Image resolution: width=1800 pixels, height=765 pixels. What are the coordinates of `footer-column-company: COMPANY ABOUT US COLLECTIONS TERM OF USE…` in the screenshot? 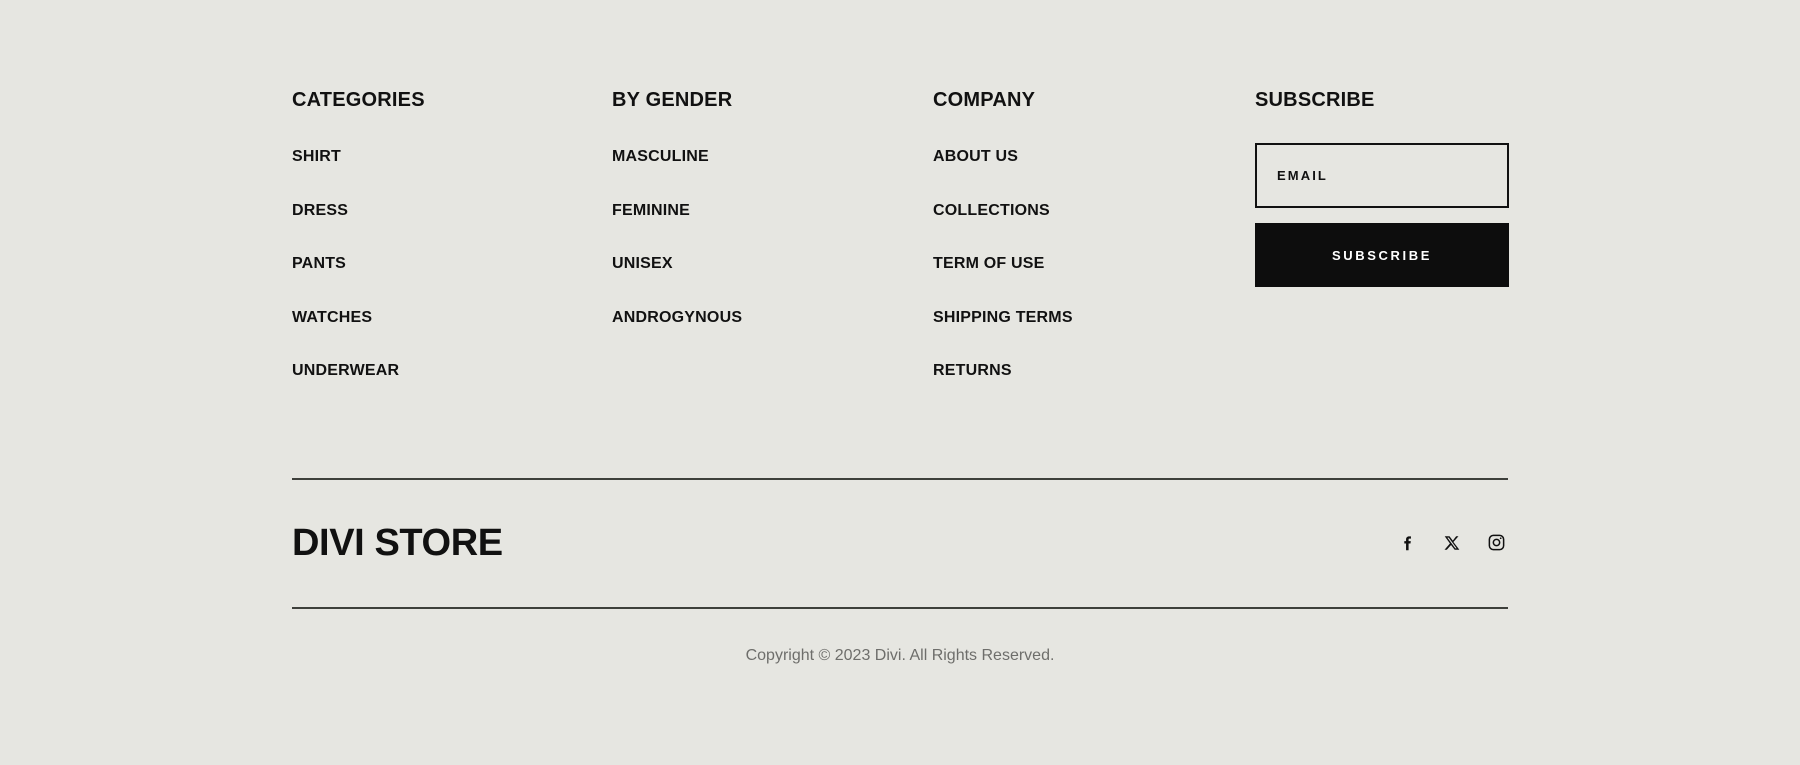 It's located at (1094, 235).